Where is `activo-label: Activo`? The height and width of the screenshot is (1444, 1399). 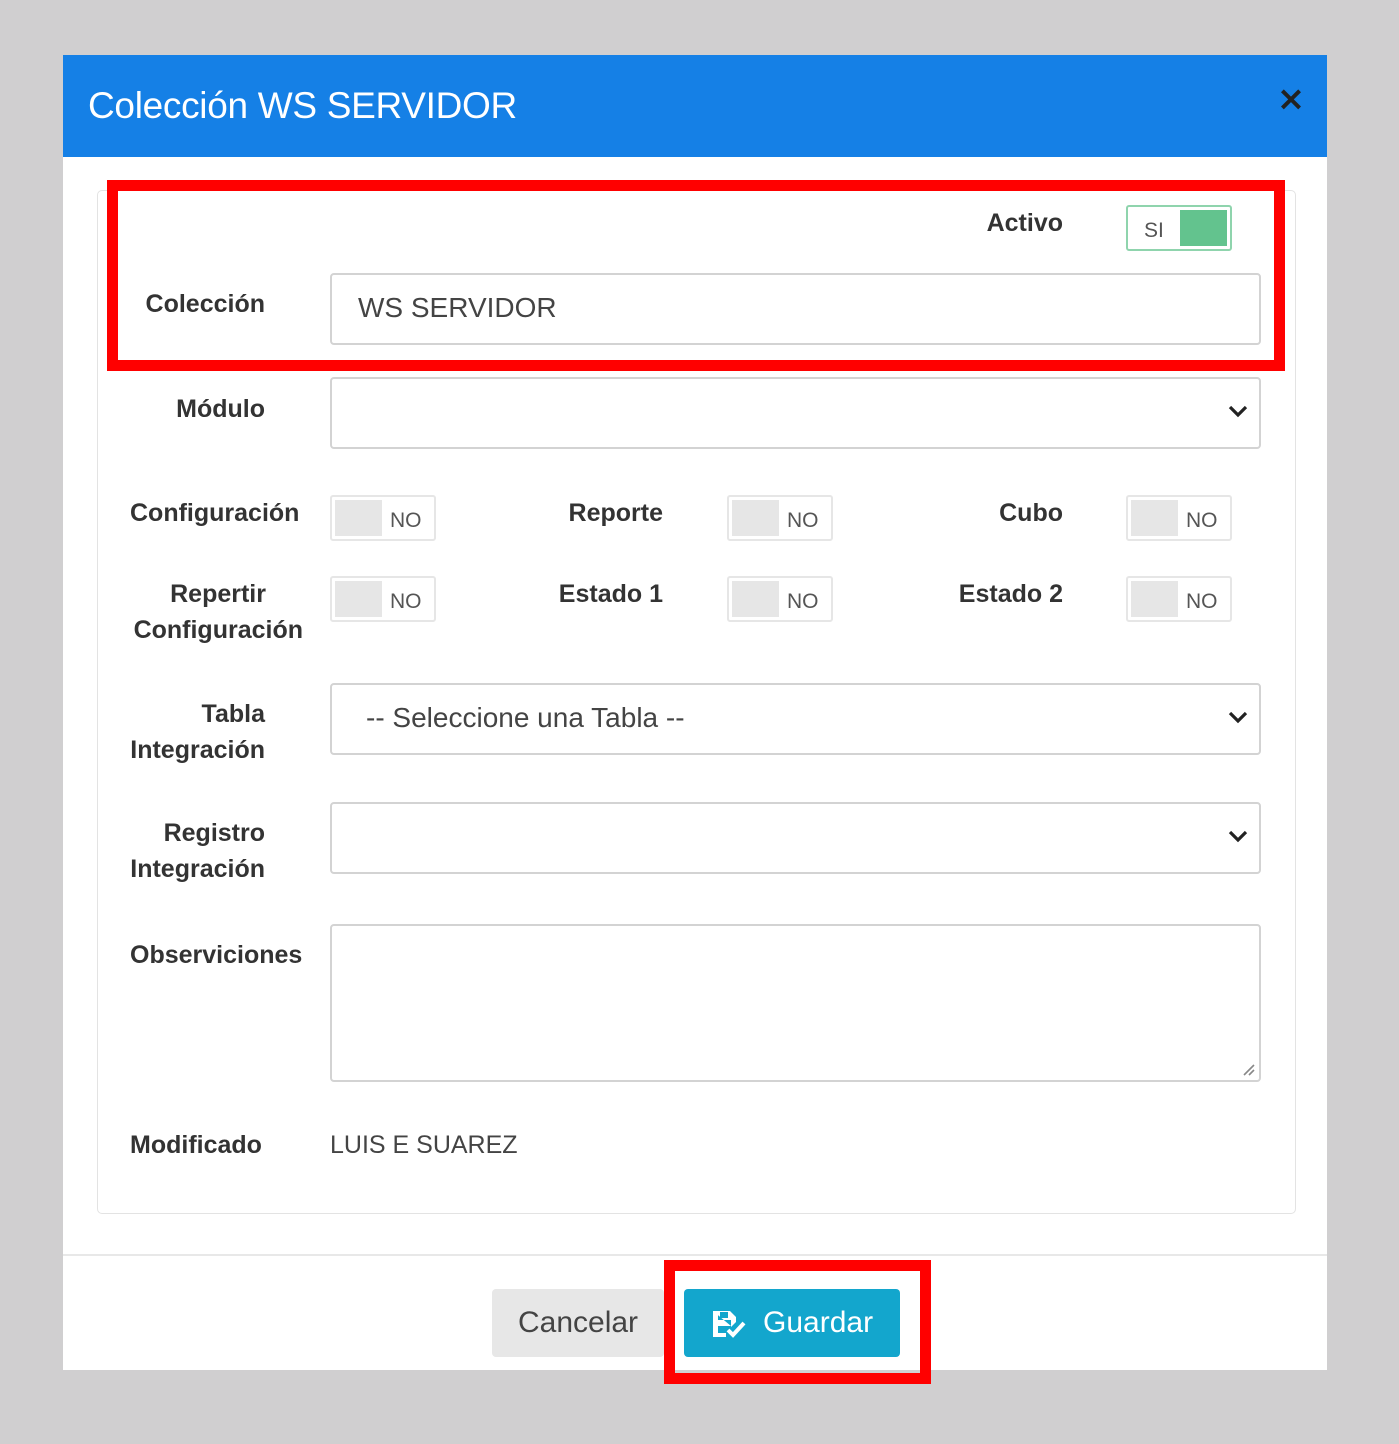 activo-label: Activo is located at coordinates (1024, 223).